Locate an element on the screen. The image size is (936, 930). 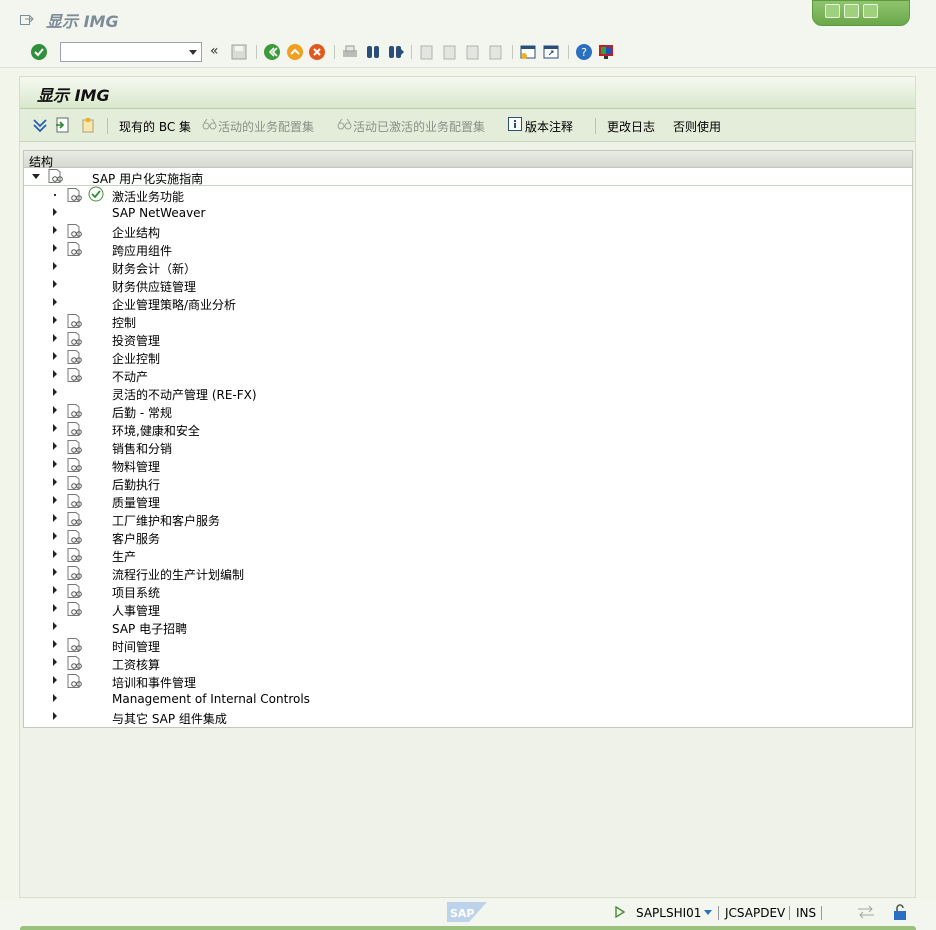
tree-row: 后勤 - 常规 is located at coordinates (468, 411).